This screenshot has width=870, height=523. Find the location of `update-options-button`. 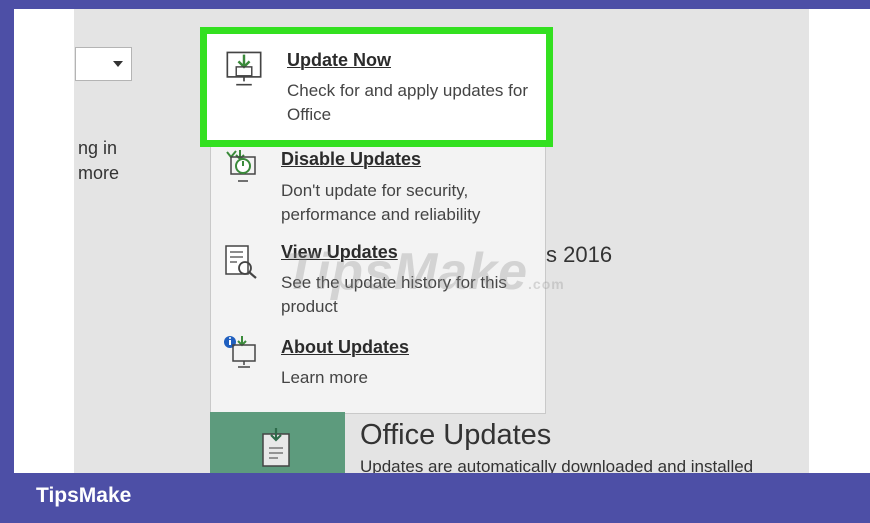

update-options-button is located at coordinates (277, 442).